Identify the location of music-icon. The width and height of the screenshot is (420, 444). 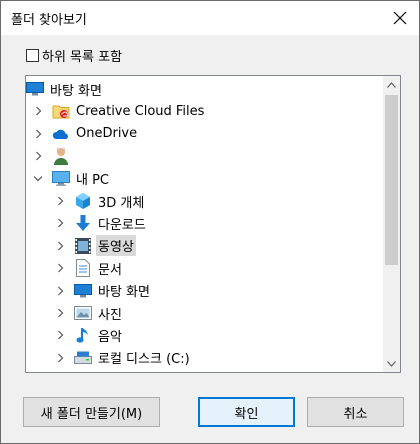
(83, 335).